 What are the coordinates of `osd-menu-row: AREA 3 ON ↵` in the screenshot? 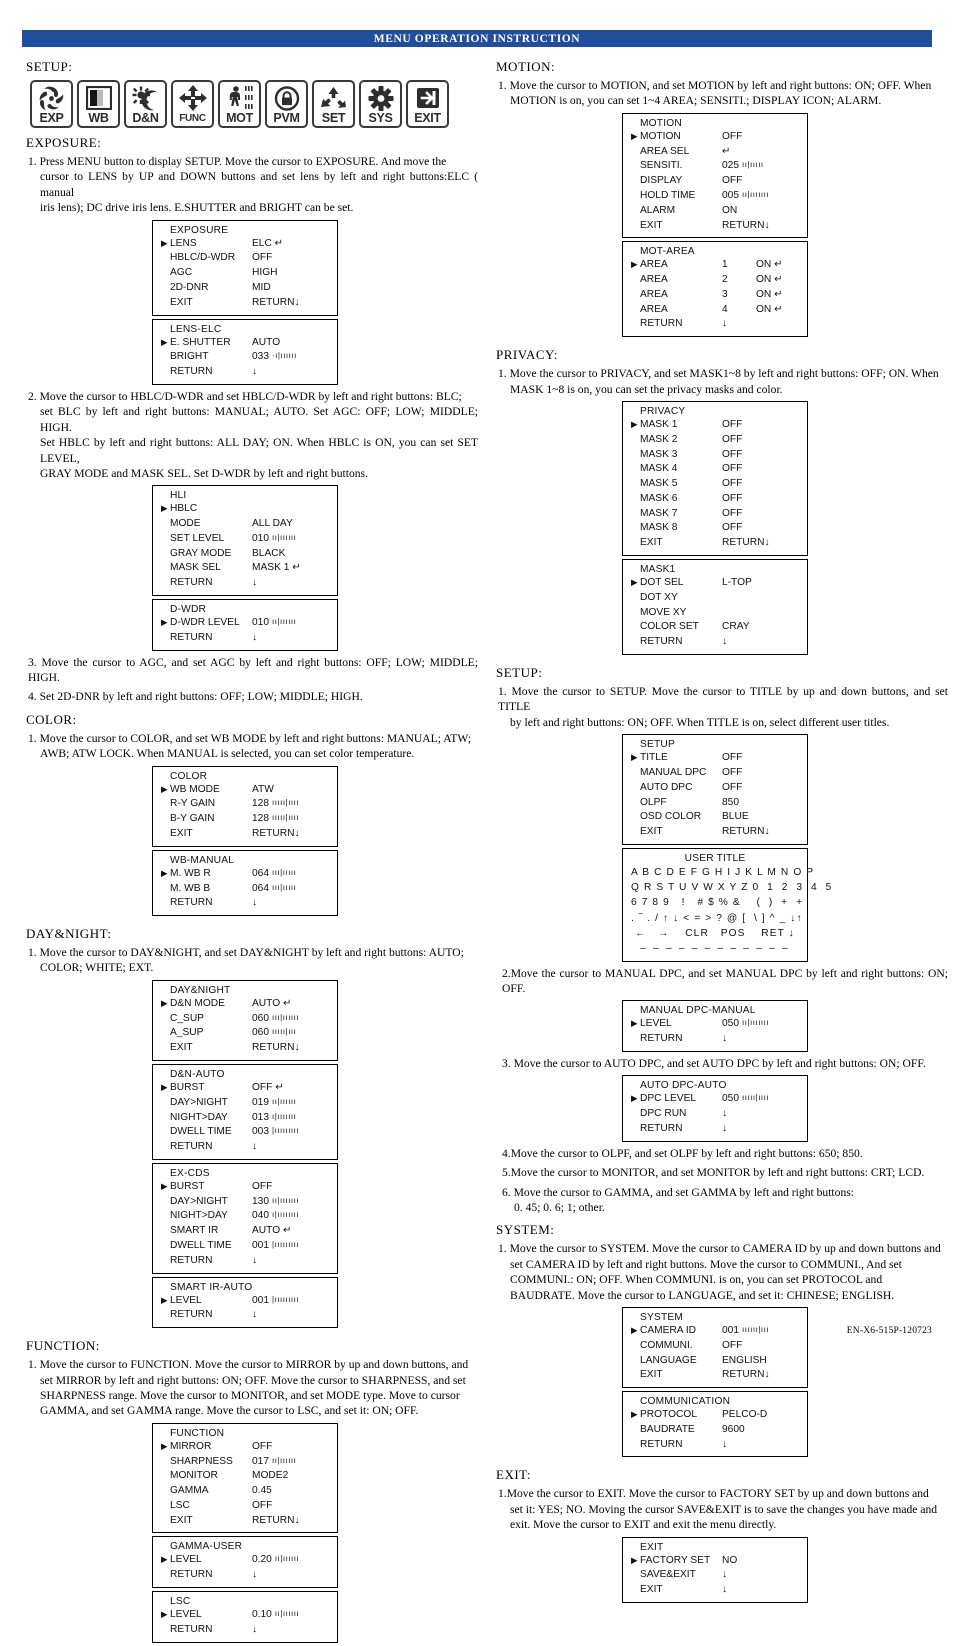 It's located at (715, 295).